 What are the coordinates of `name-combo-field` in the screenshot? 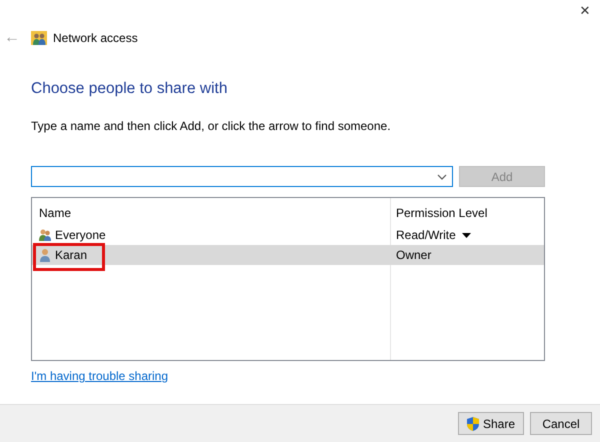 It's located at (242, 177).